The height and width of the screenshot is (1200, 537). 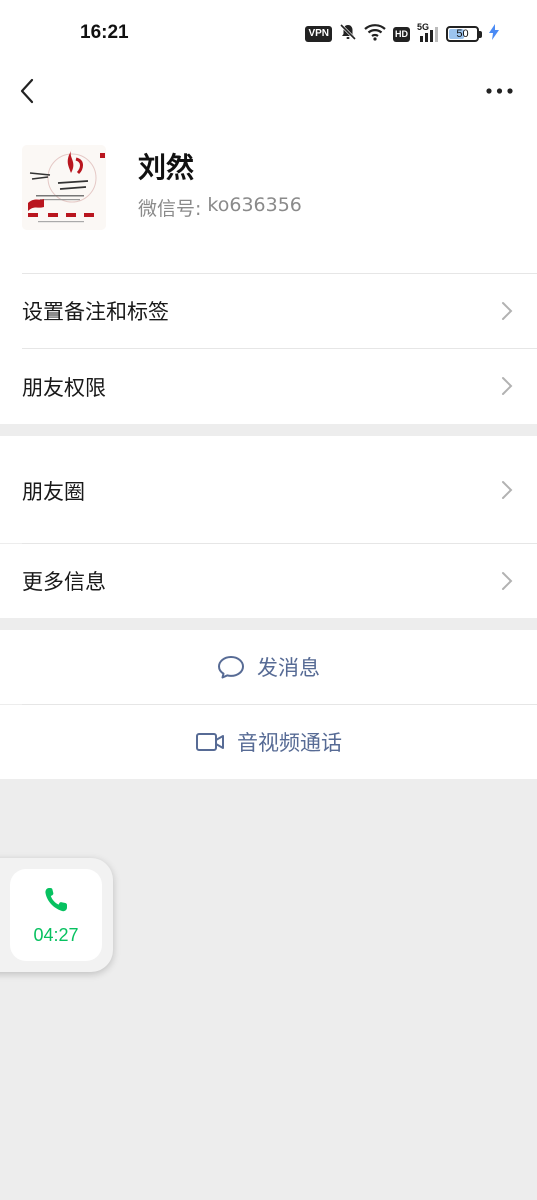 What do you see at coordinates (375, 34) in the screenshot?
I see `wifi-icon` at bounding box center [375, 34].